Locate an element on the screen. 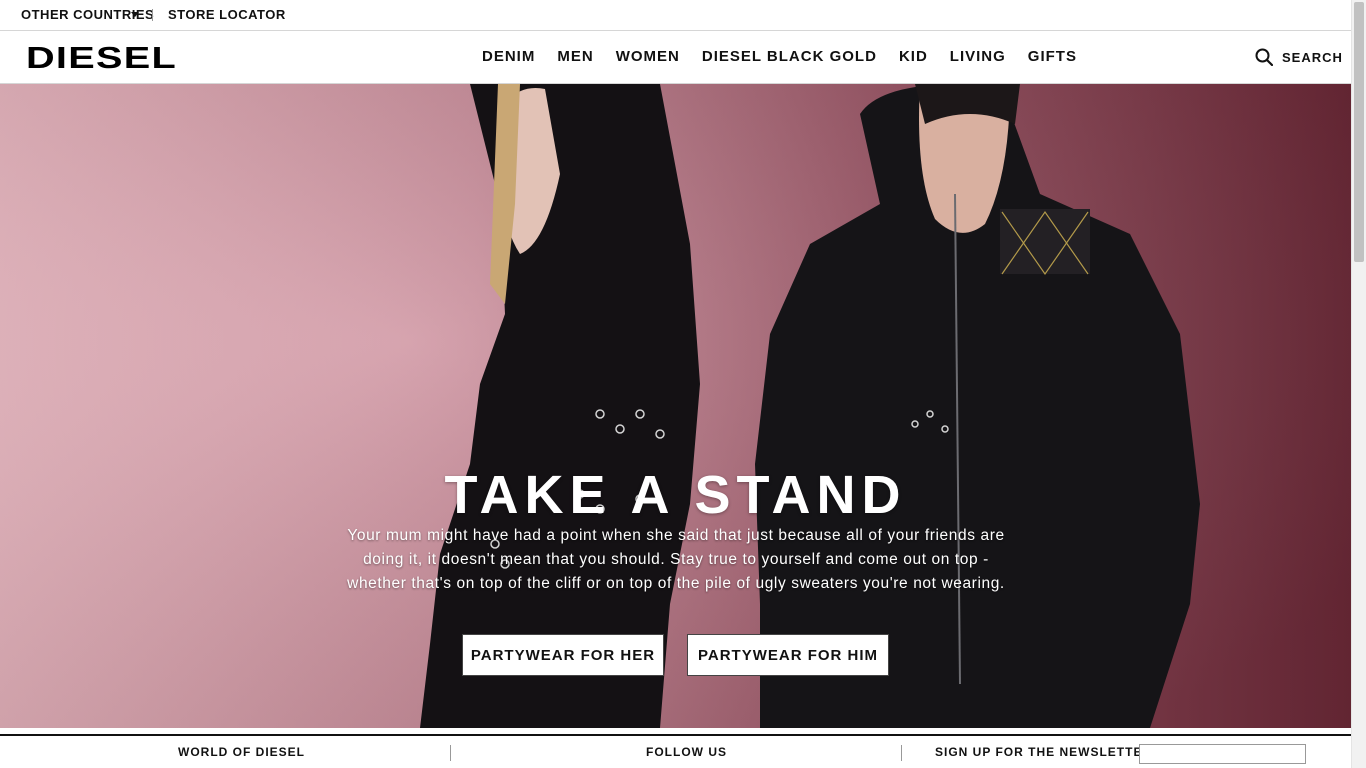  partywear-for-him-button: PARTYWEAR FOR HIM is located at coordinates (788, 655).